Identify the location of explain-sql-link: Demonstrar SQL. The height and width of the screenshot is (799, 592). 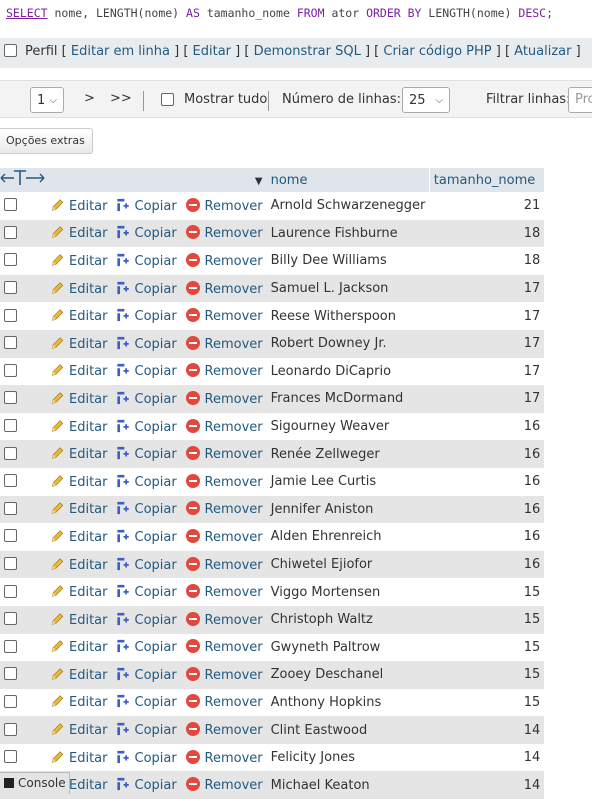
(307, 51).